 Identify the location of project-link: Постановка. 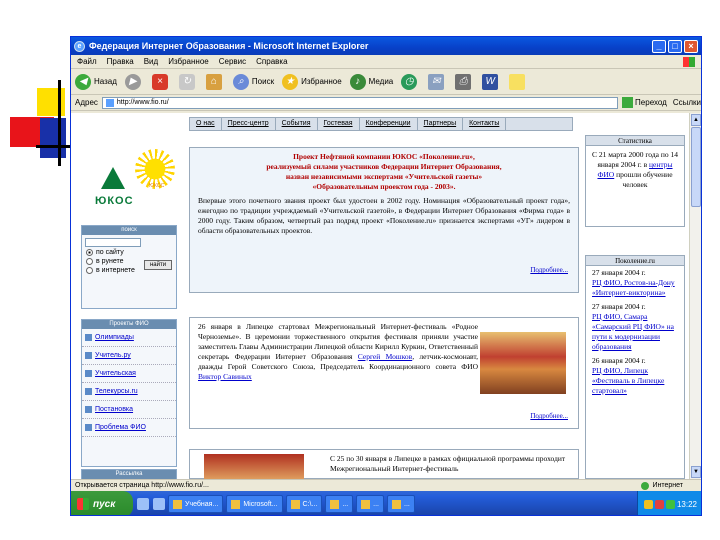
(129, 410).